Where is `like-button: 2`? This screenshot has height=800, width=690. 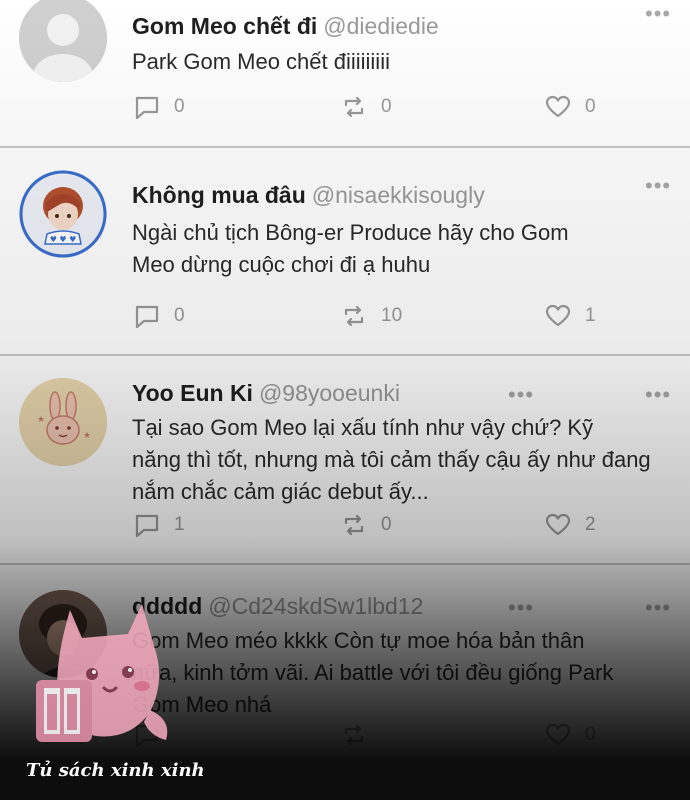 like-button: 2 is located at coordinates (570, 525).